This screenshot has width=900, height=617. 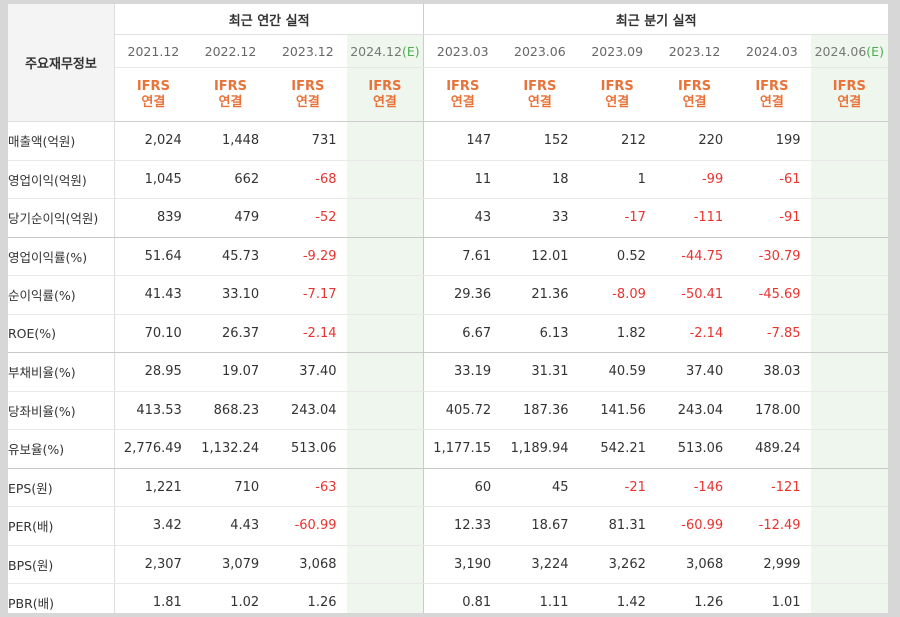 I want to click on row-label: PER(배), so click(x=61, y=526).